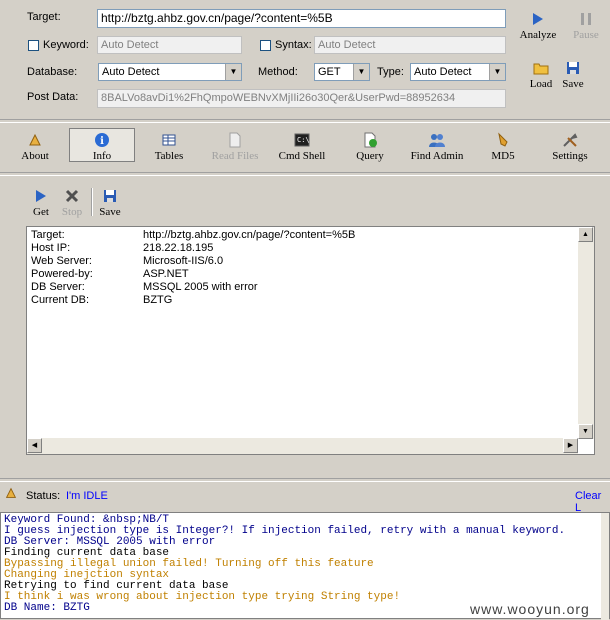 The height and width of the screenshot is (620, 610). Describe the element at coordinates (53, 97) in the screenshot. I see `postdata-label: Post Data:` at that location.